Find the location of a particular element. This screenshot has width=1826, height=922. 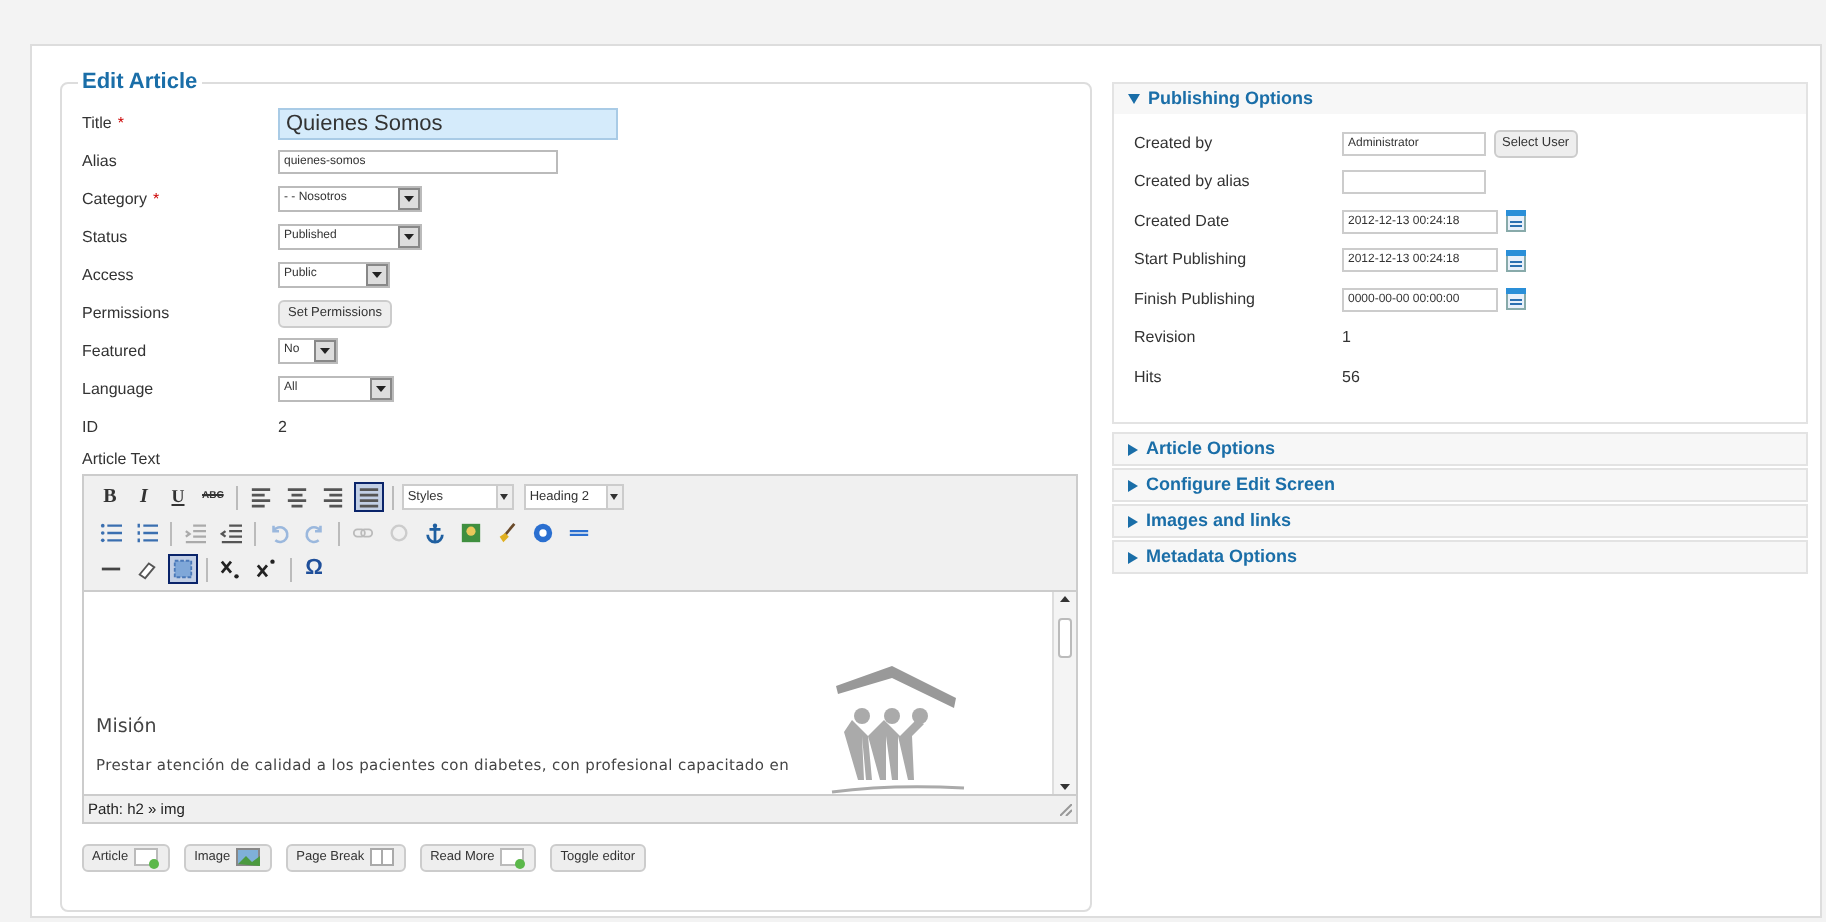

scroll-thumb is located at coordinates (1065, 638).